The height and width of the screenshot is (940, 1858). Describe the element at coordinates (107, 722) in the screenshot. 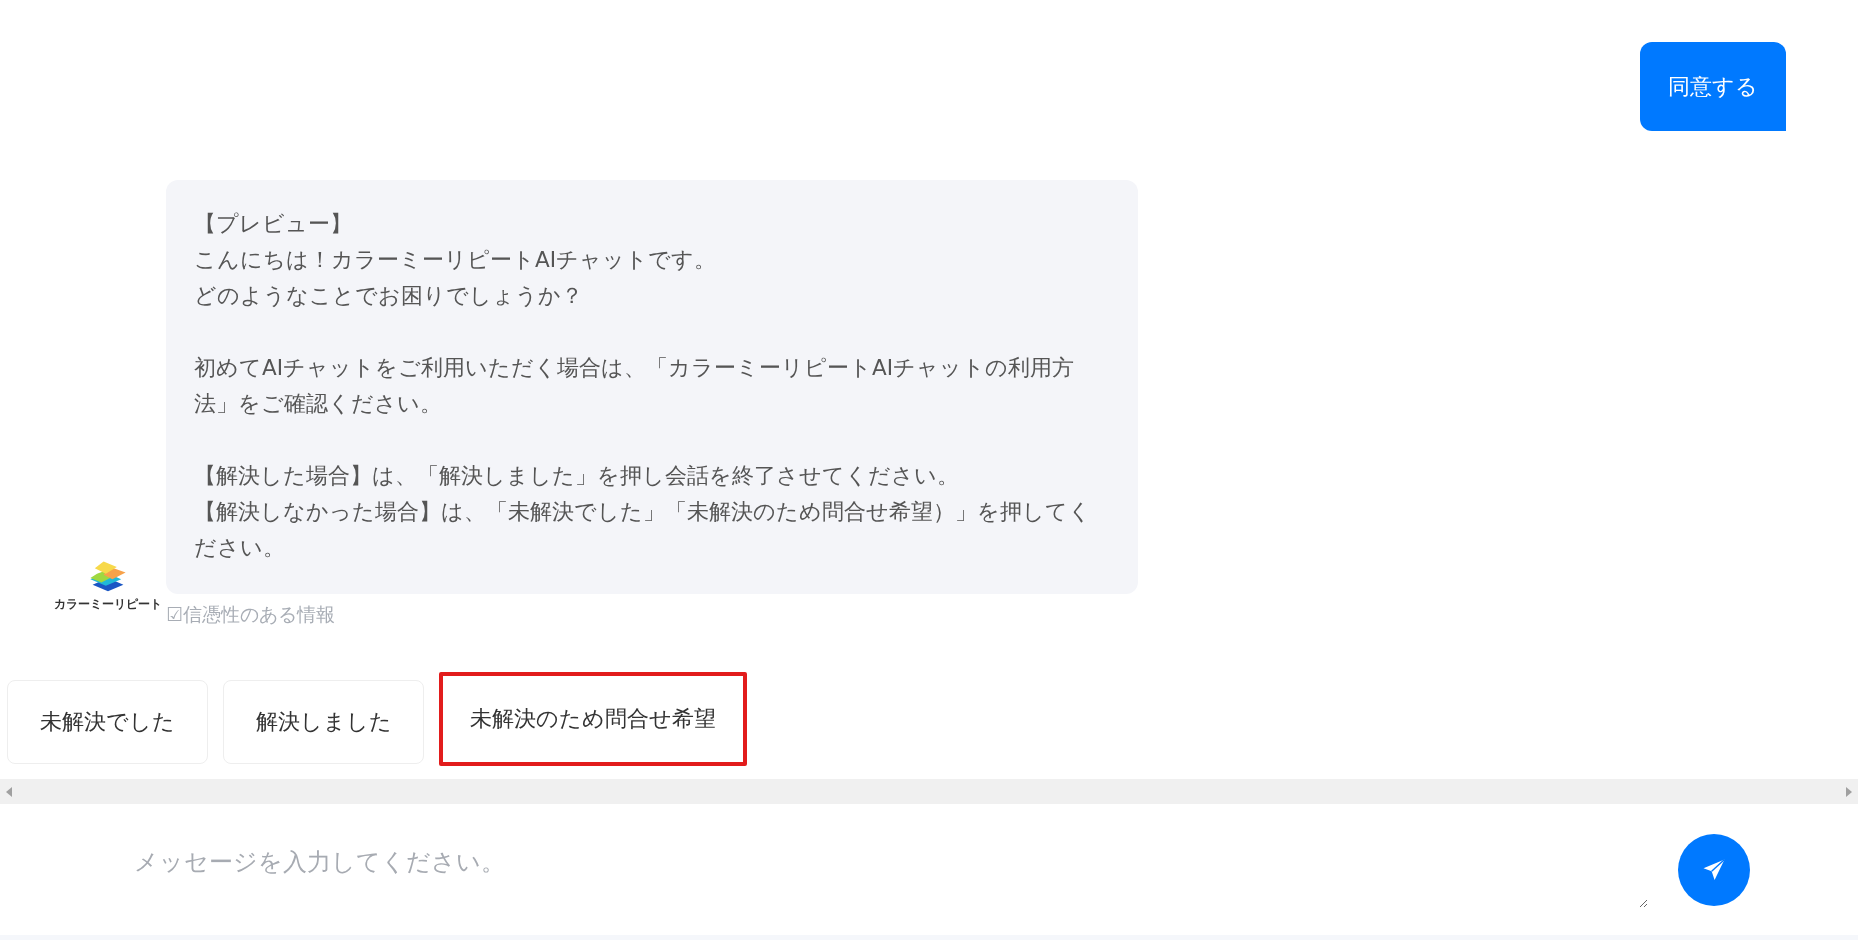

I see `quick-reply-button: 未解決でした` at that location.